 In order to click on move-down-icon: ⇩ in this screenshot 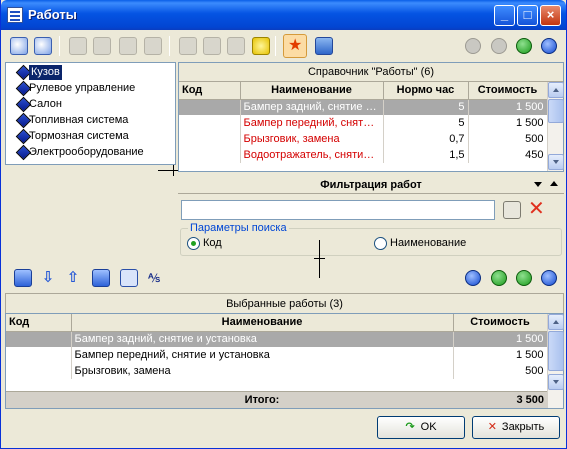, I will do `click(48, 278)`.